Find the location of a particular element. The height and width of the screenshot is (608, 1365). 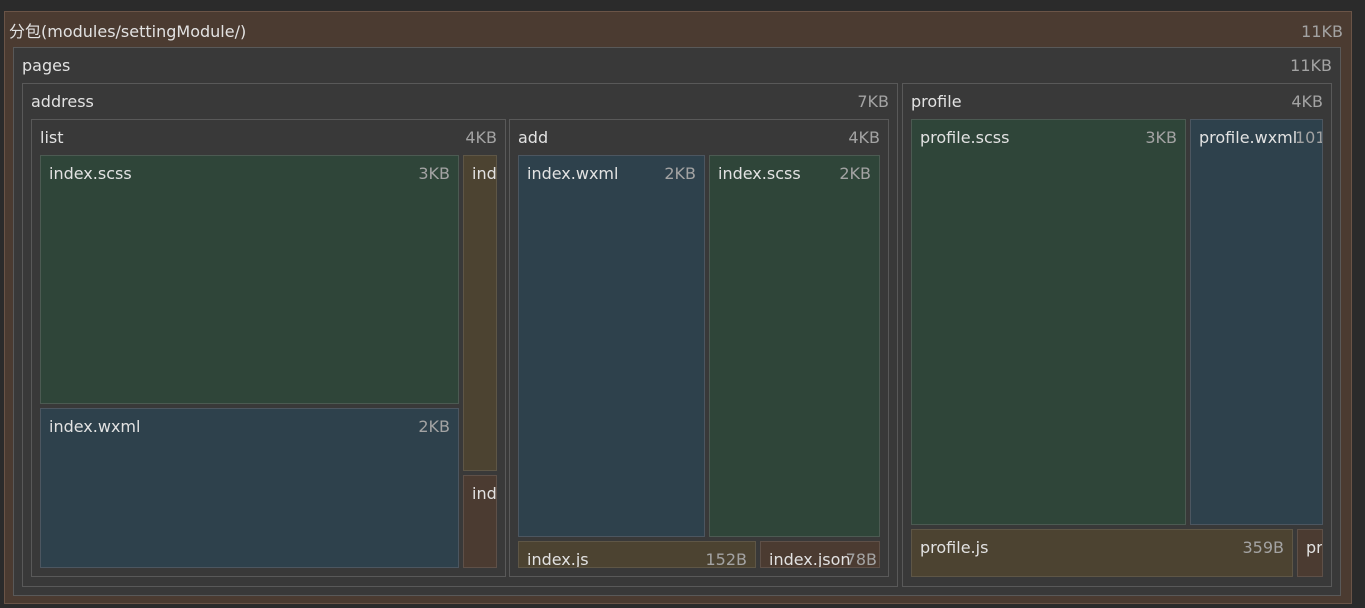

dir-pages-label: pages is located at coordinates (46, 65).